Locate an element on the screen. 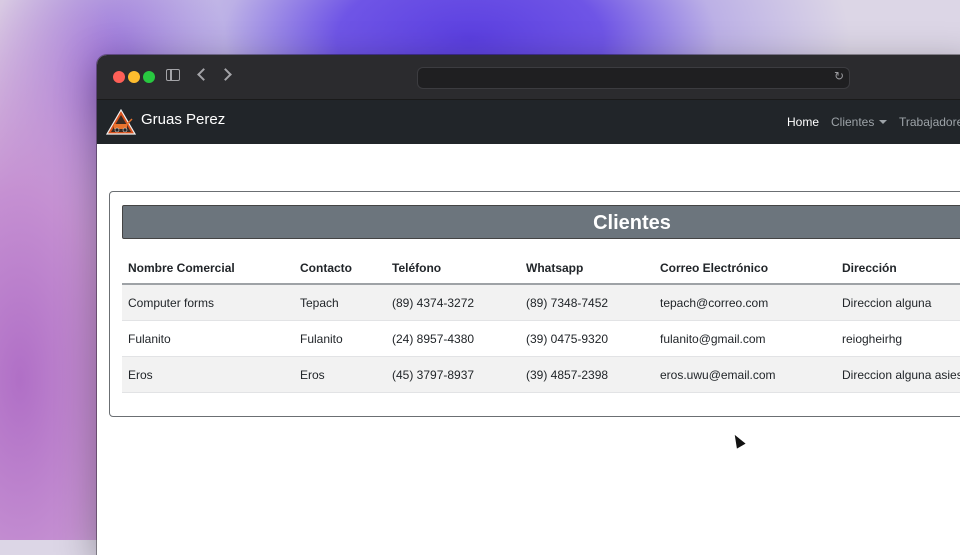  nav-clientes-dropdown: Clientes is located at coordinates (859, 122).